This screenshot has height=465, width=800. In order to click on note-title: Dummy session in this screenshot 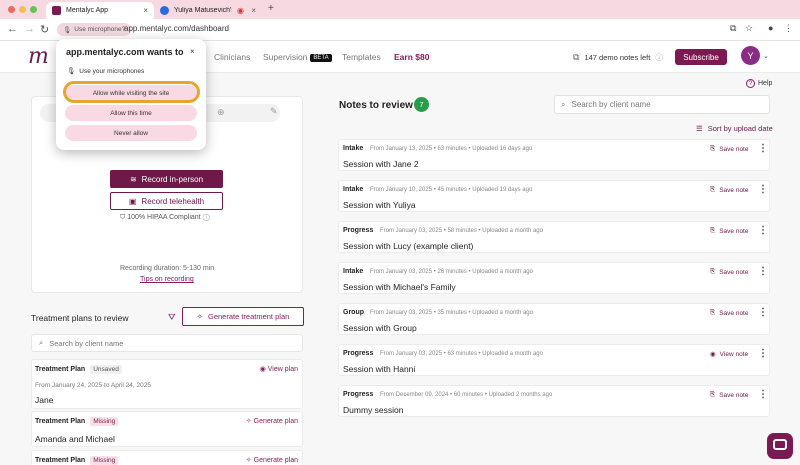, I will do `click(373, 410)`.